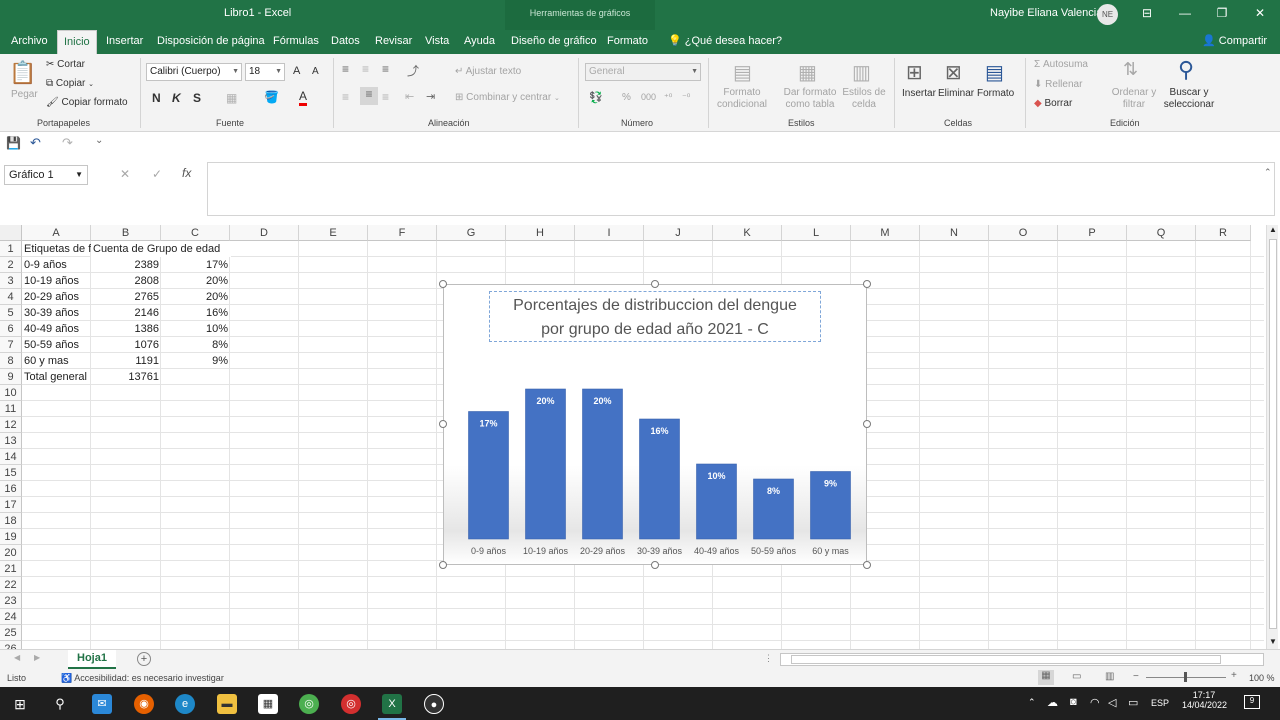 This screenshot has height=720, width=1280. Describe the element at coordinates (11, 393) in the screenshot. I see `row-header: 10` at that location.